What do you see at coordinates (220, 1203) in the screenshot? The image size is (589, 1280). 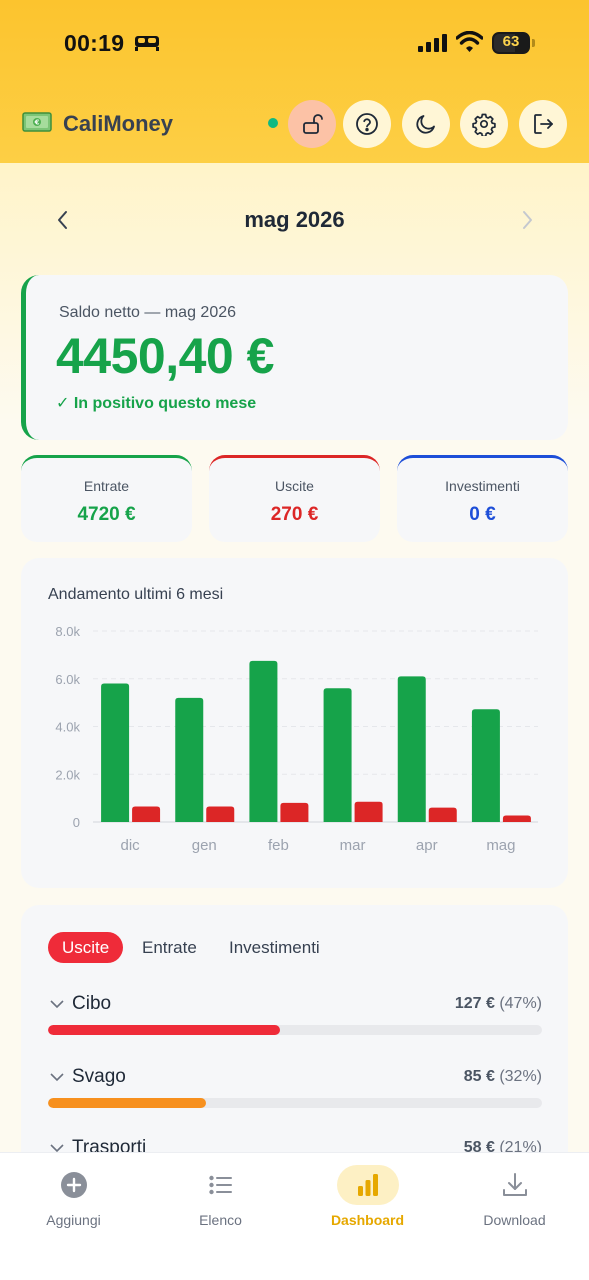 I see `nav-elenco: Elenco` at bounding box center [220, 1203].